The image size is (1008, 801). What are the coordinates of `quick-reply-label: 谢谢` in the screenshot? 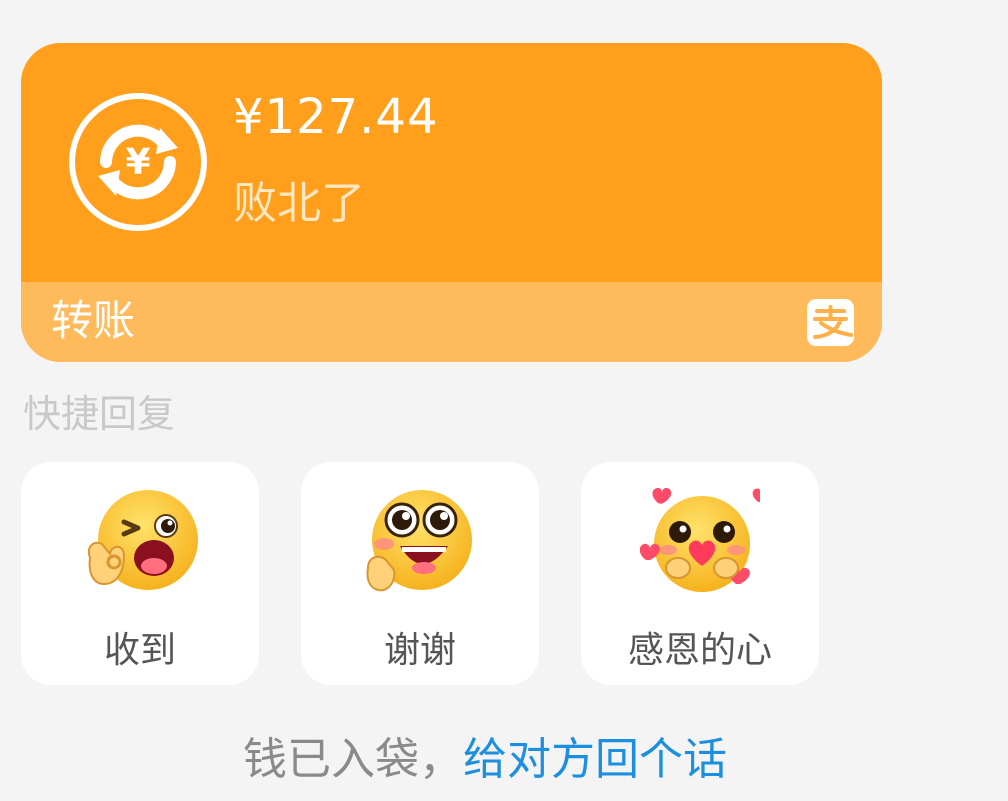 It's located at (419, 650).